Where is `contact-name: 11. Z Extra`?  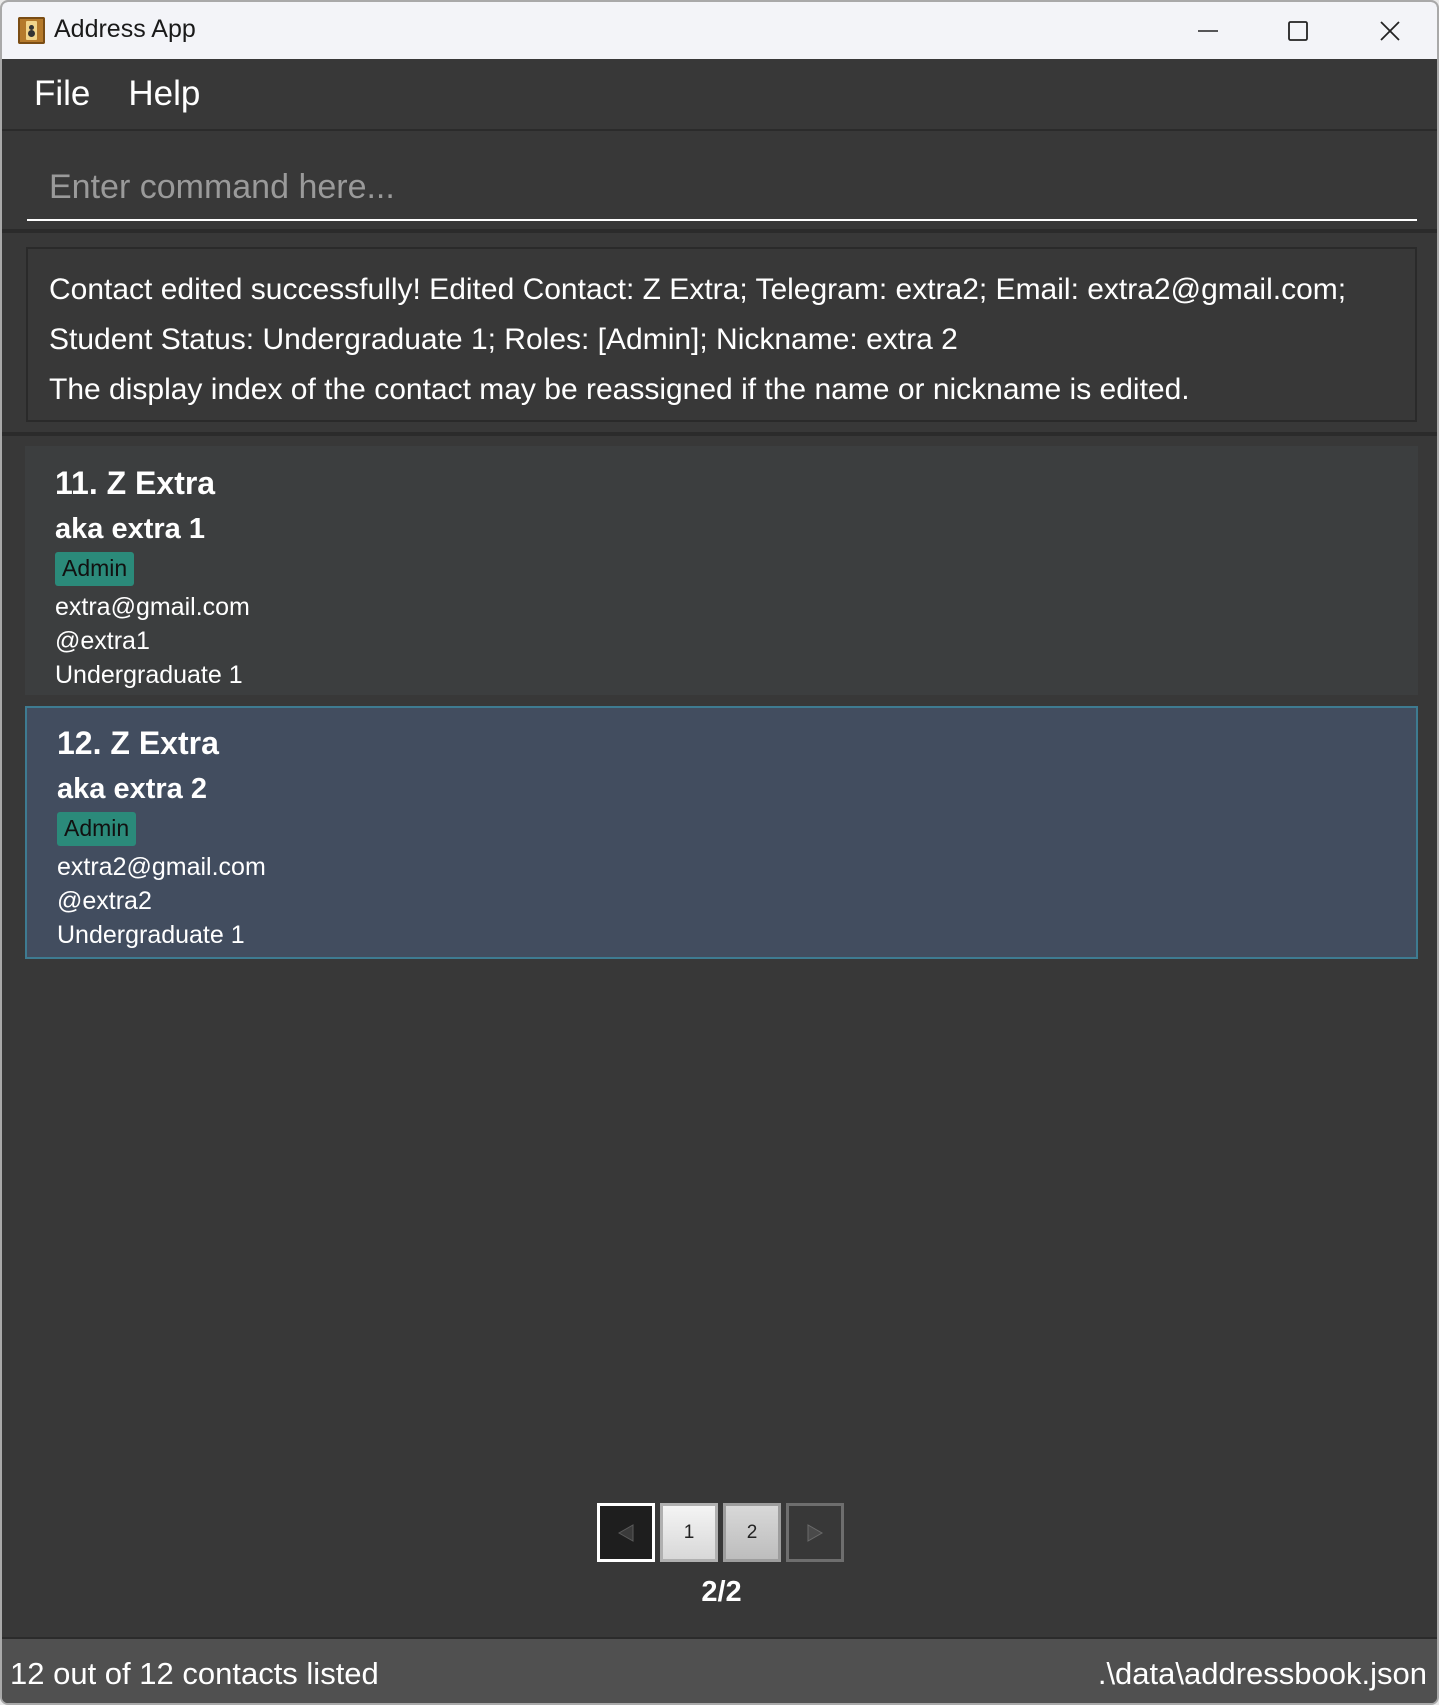 contact-name: 11. Z Extra is located at coordinates (135, 483).